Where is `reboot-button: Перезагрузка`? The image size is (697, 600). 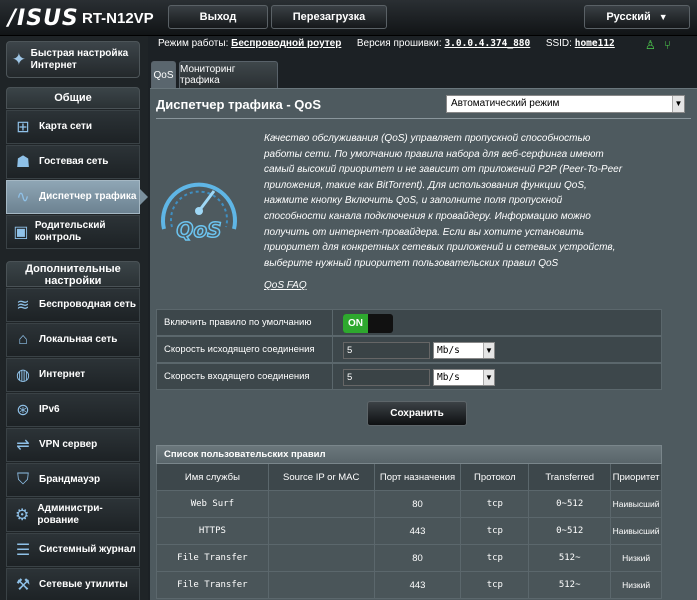 reboot-button: Перезагрузка is located at coordinates (329, 17).